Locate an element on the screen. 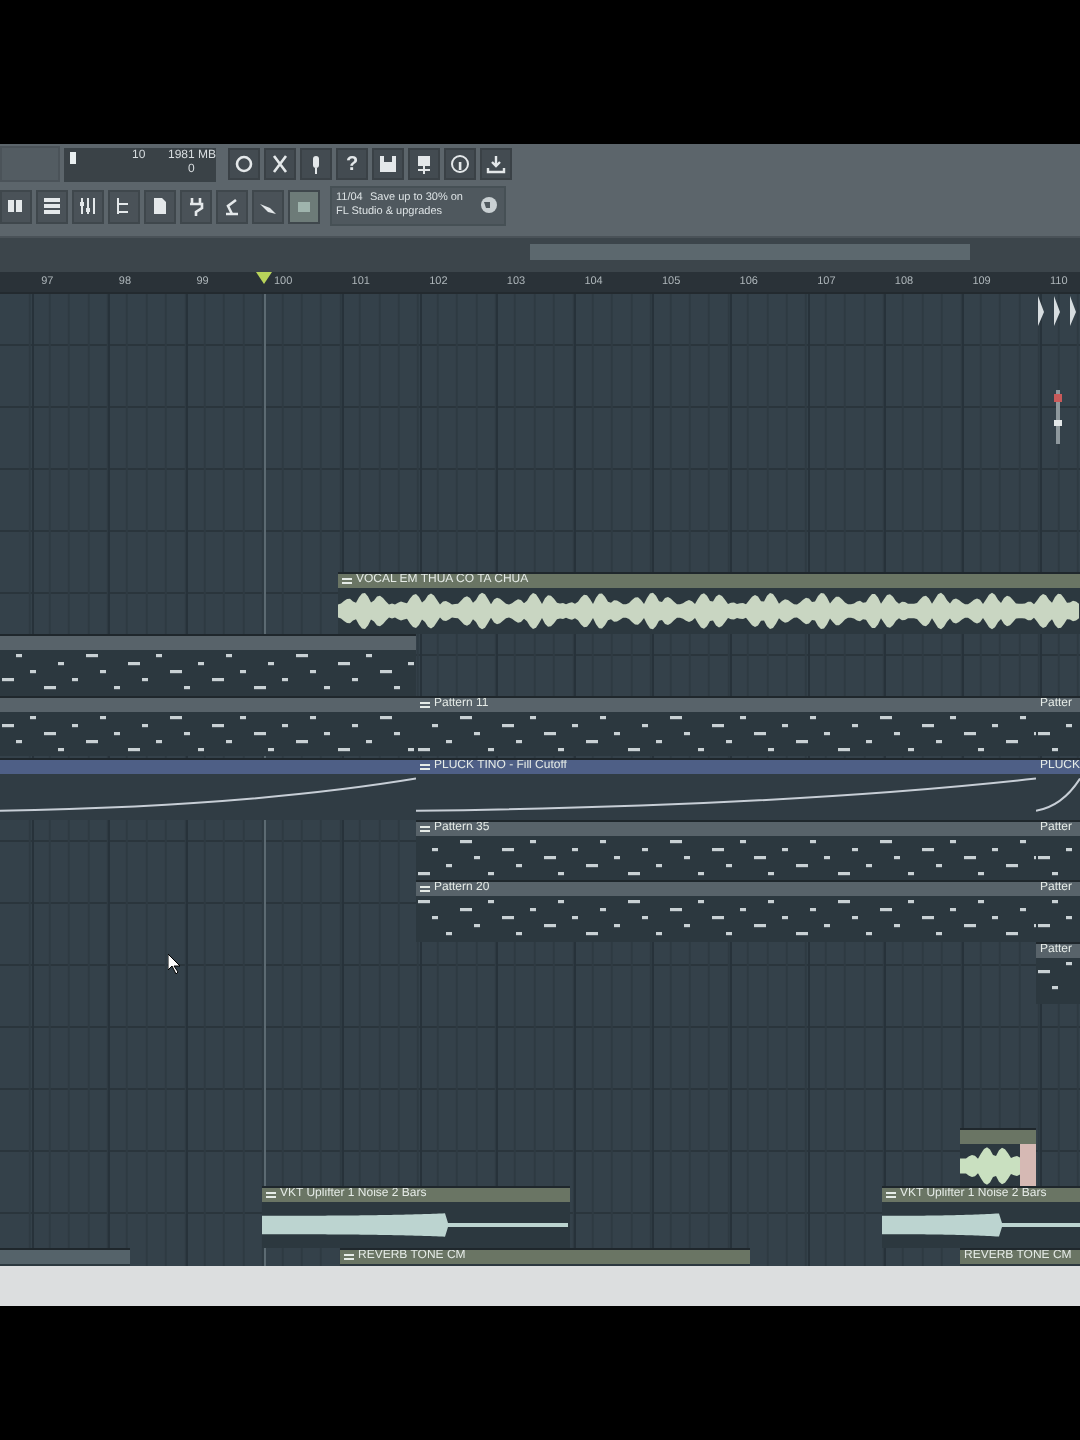  shop-button is located at coordinates (304, 206).